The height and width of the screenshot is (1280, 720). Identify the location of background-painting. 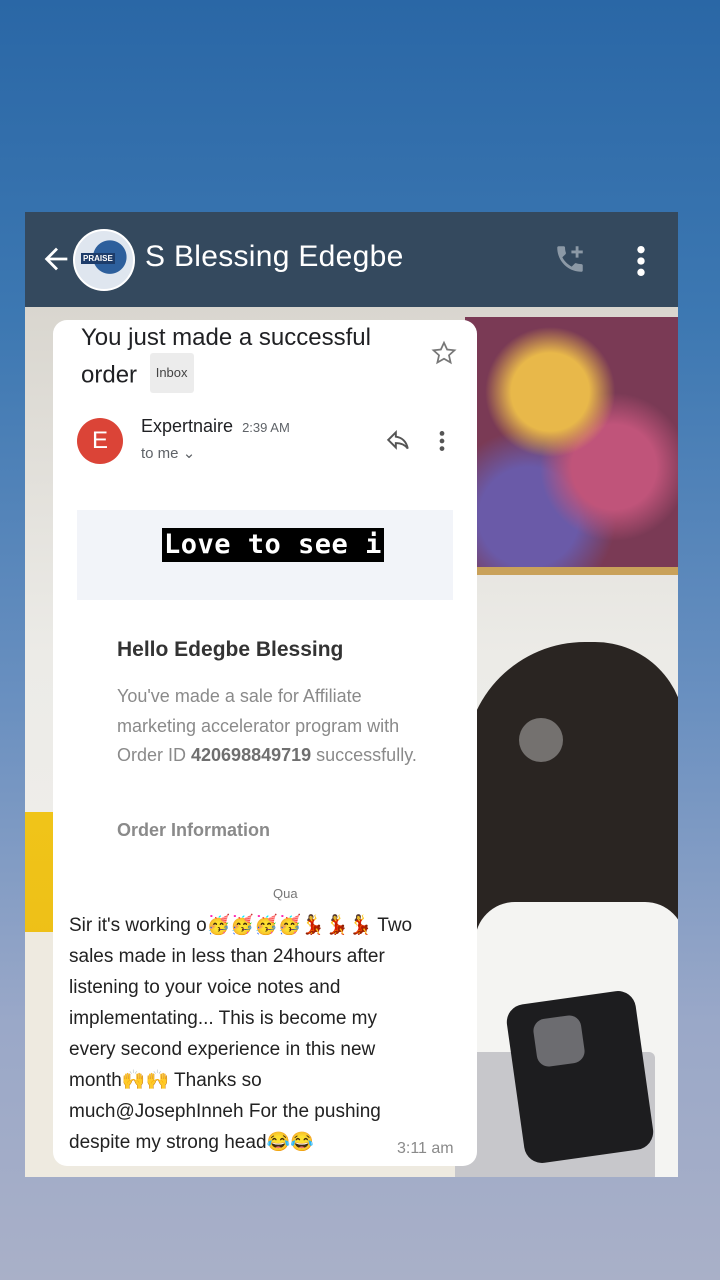
(571, 446).